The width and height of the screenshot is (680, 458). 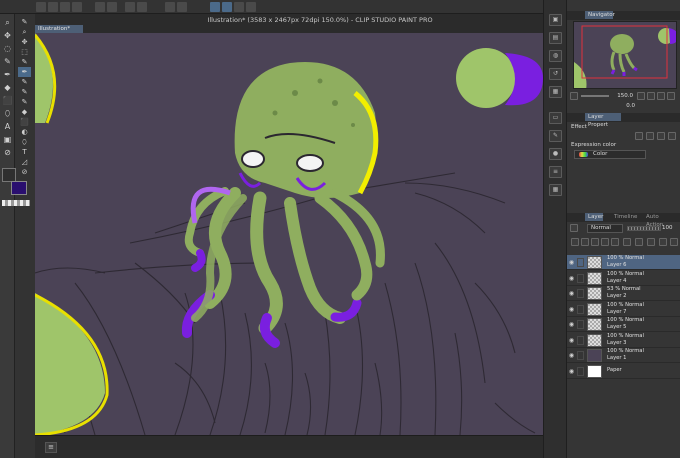 What do you see at coordinates (24, 172) in the screenshot?
I see `subtool-icon: ⊘` at bounding box center [24, 172].